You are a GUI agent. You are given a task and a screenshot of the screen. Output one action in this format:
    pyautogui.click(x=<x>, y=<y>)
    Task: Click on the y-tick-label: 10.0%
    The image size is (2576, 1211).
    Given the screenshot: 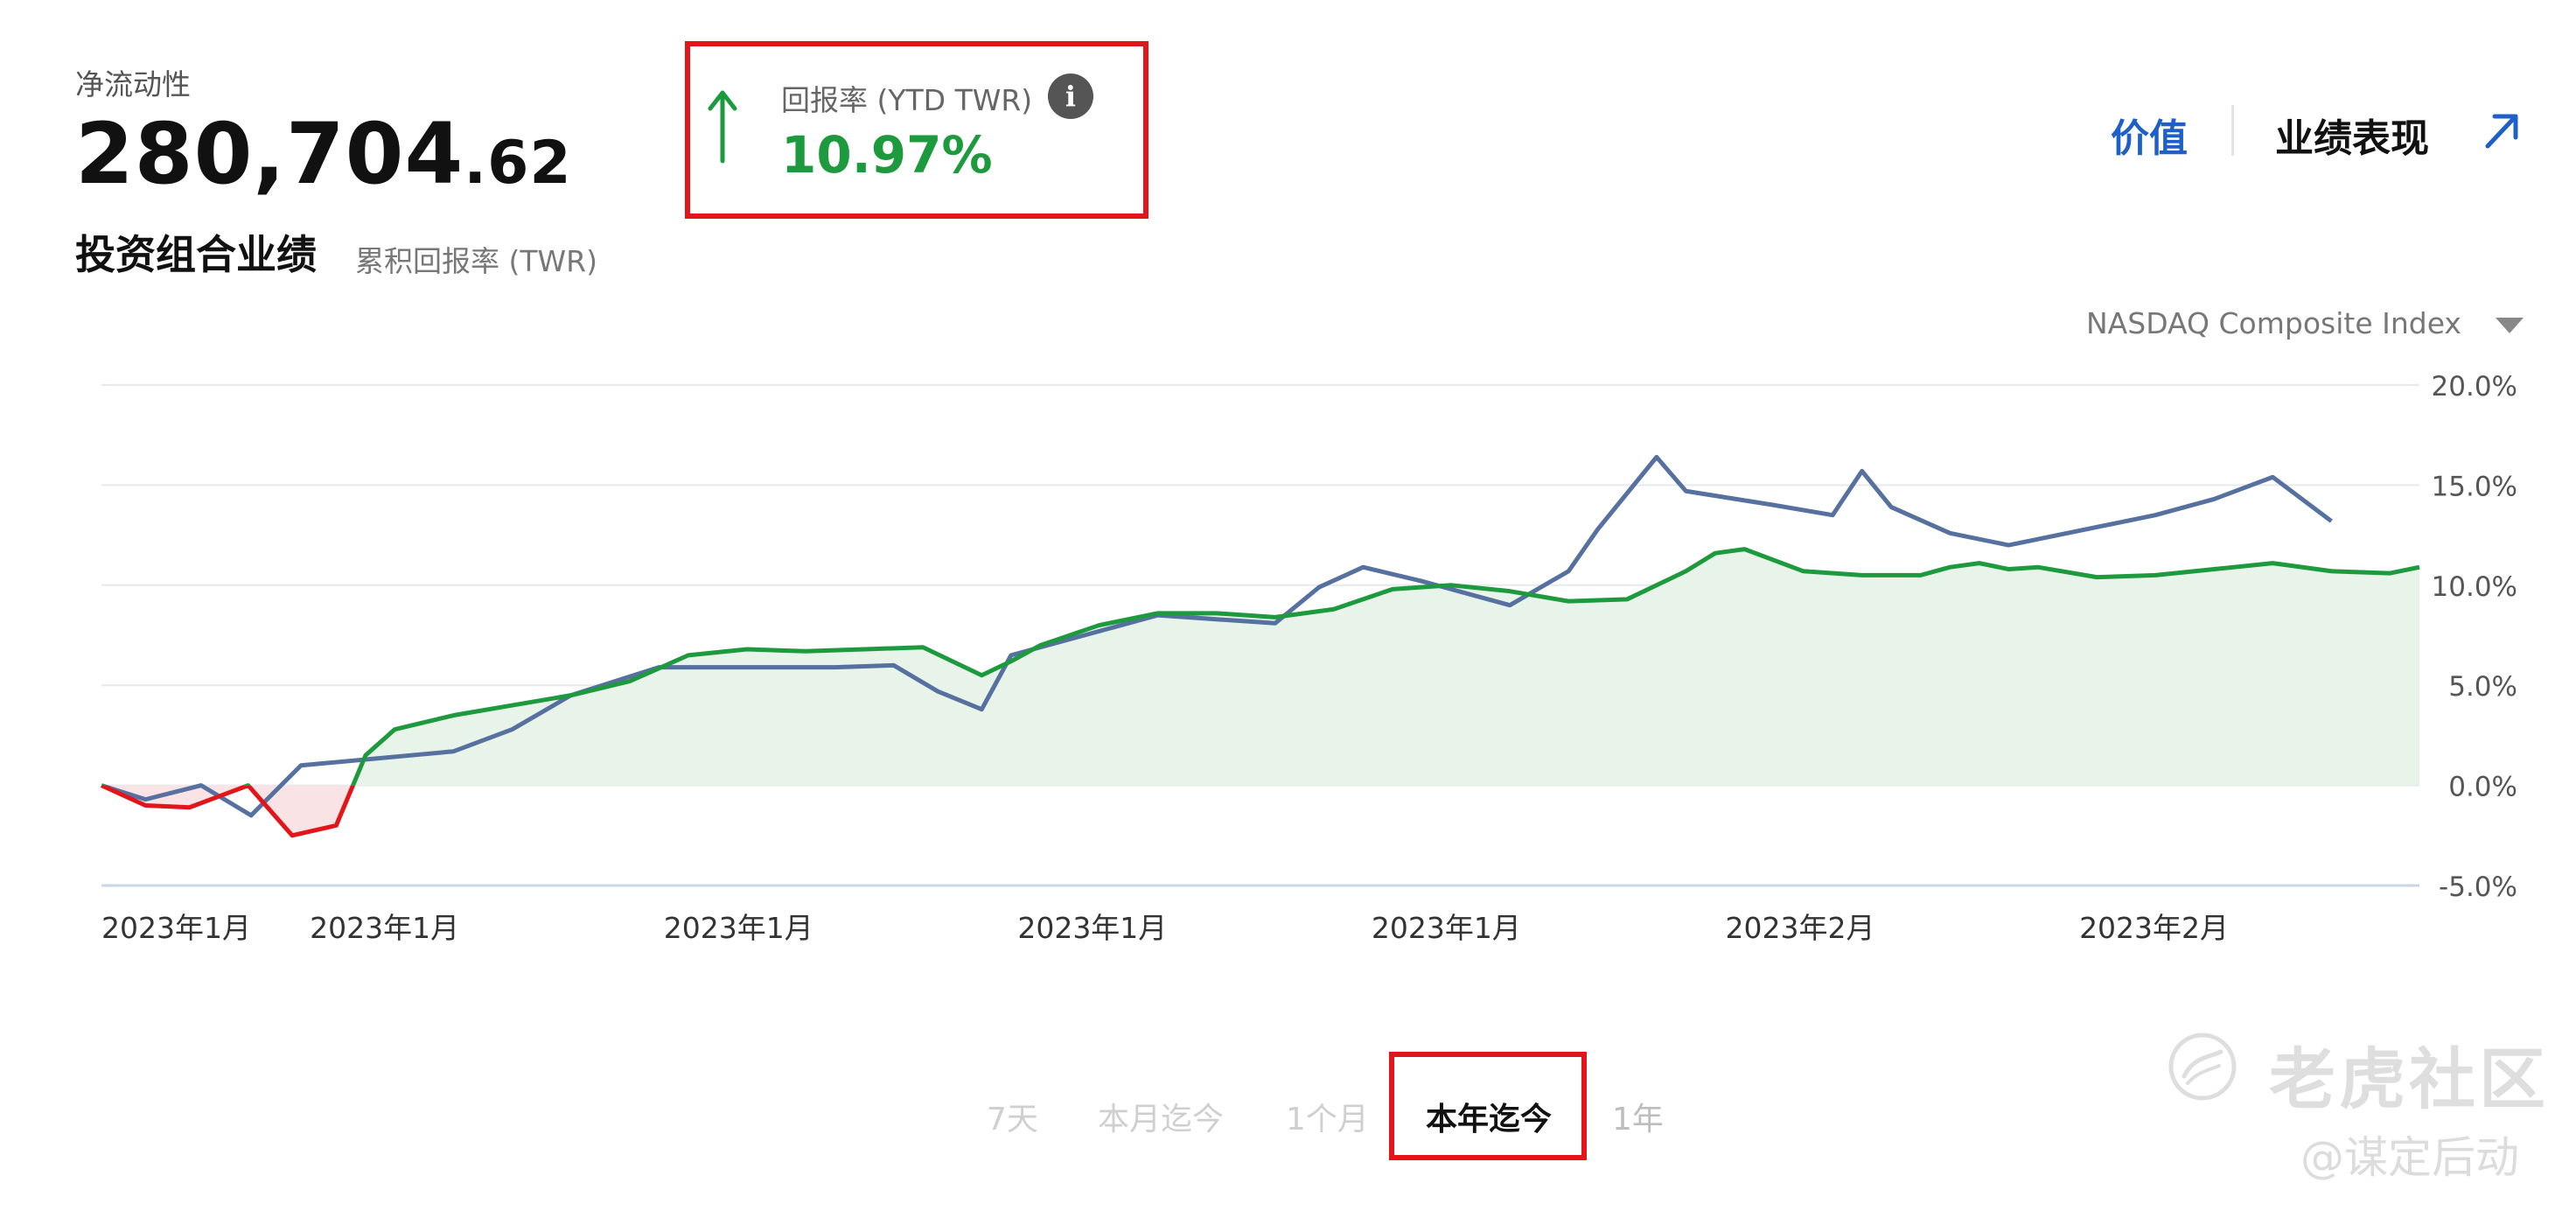 What is the action you would take?
    pyautogui.click(x=2474, y=587)
    